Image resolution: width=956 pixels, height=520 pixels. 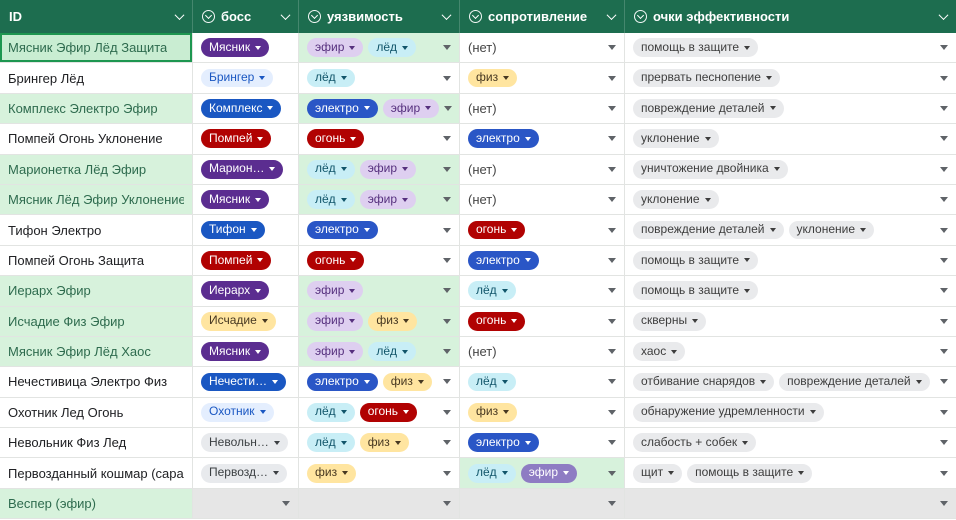 I want to click on vulnerability-cell: эфир лёд, so click(x=379, y=351).